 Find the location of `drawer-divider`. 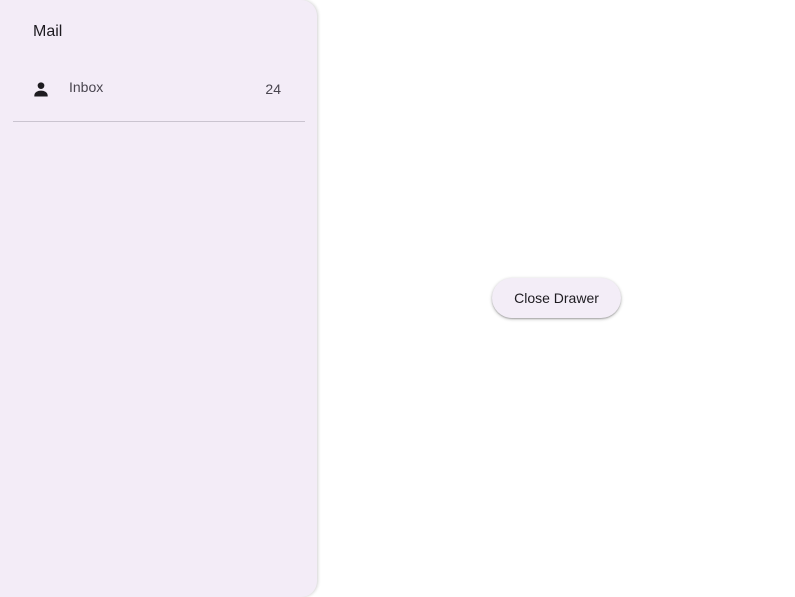

drawer-divider is located at coordinates (159, 121).